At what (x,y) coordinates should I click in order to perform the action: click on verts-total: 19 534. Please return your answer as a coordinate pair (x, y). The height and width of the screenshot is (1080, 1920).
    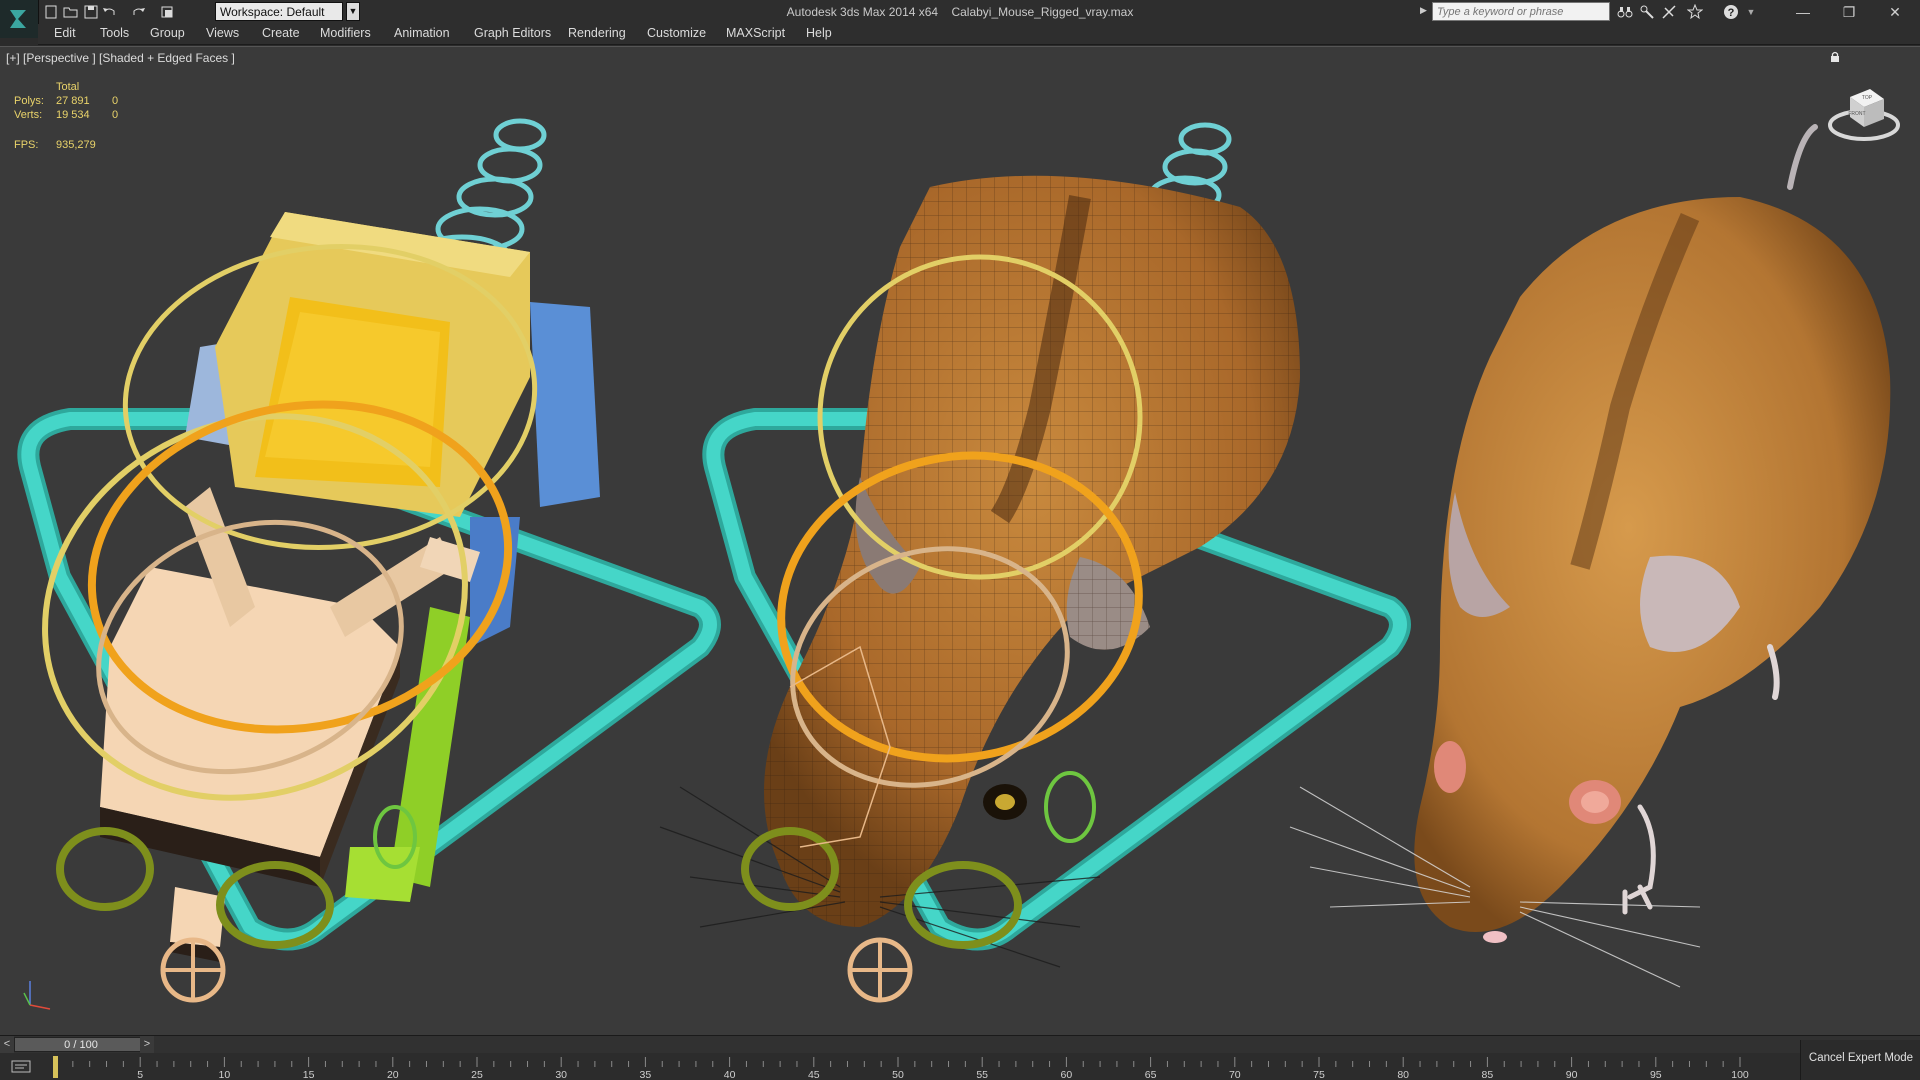
    Looking at the image, I should click on (73, 115).